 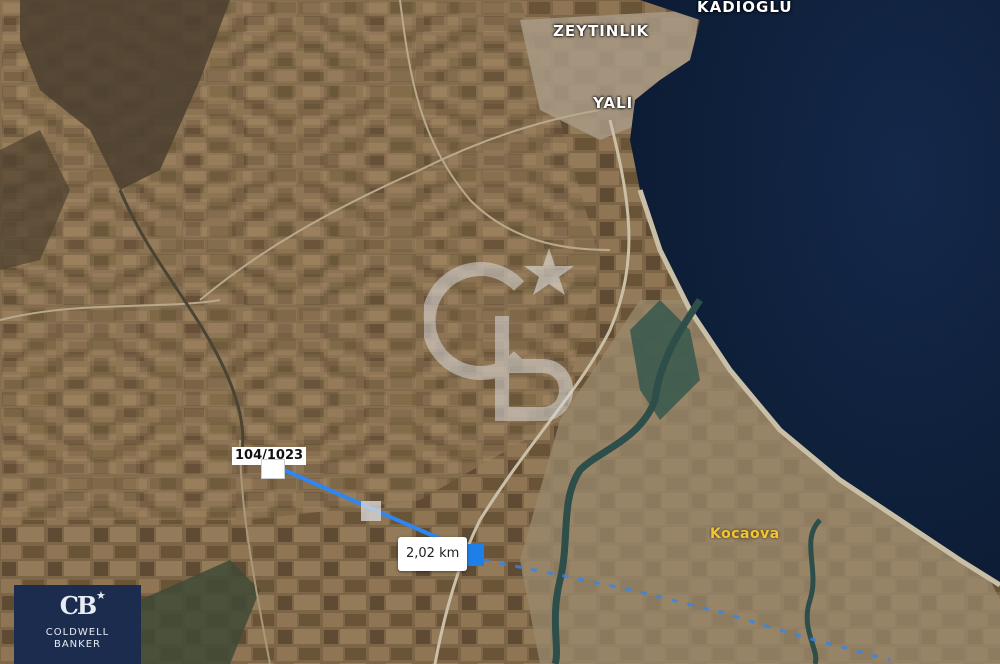 I want to click on place-label-kocaova: Kocaova, so click(x=745, y=534).